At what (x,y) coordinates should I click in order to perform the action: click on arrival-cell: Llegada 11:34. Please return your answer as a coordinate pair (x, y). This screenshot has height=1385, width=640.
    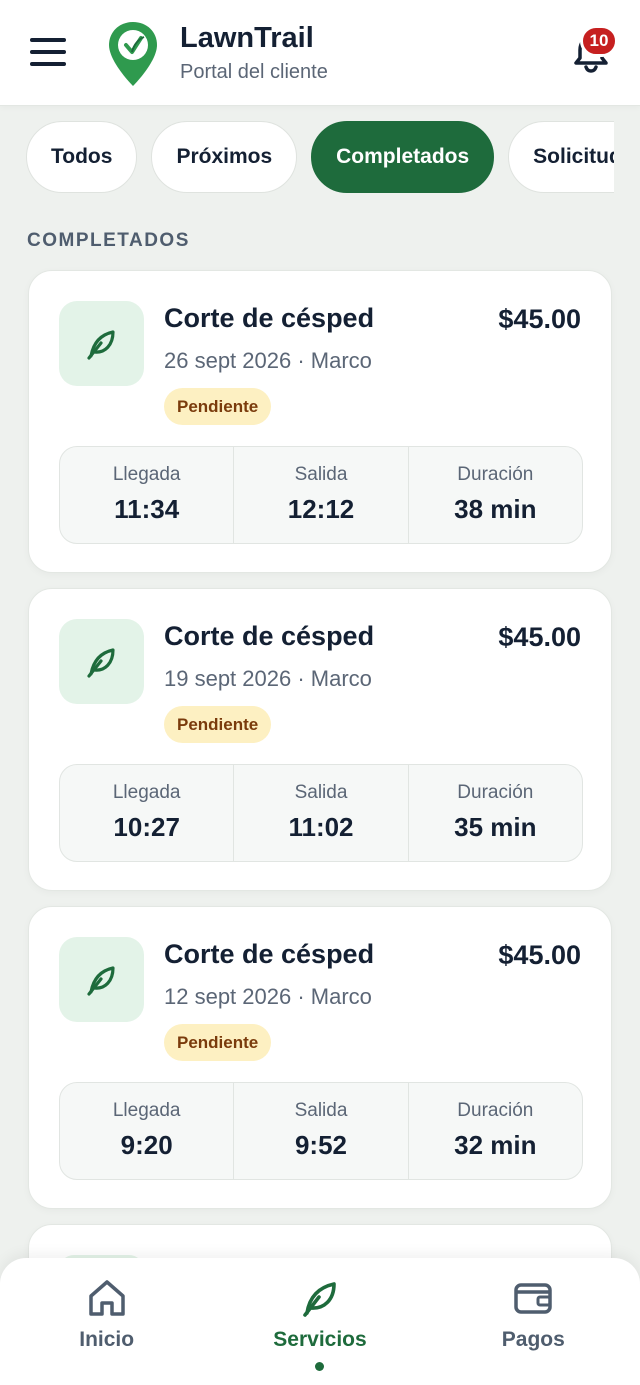
    Looking at the image, I should click on (147, 495).